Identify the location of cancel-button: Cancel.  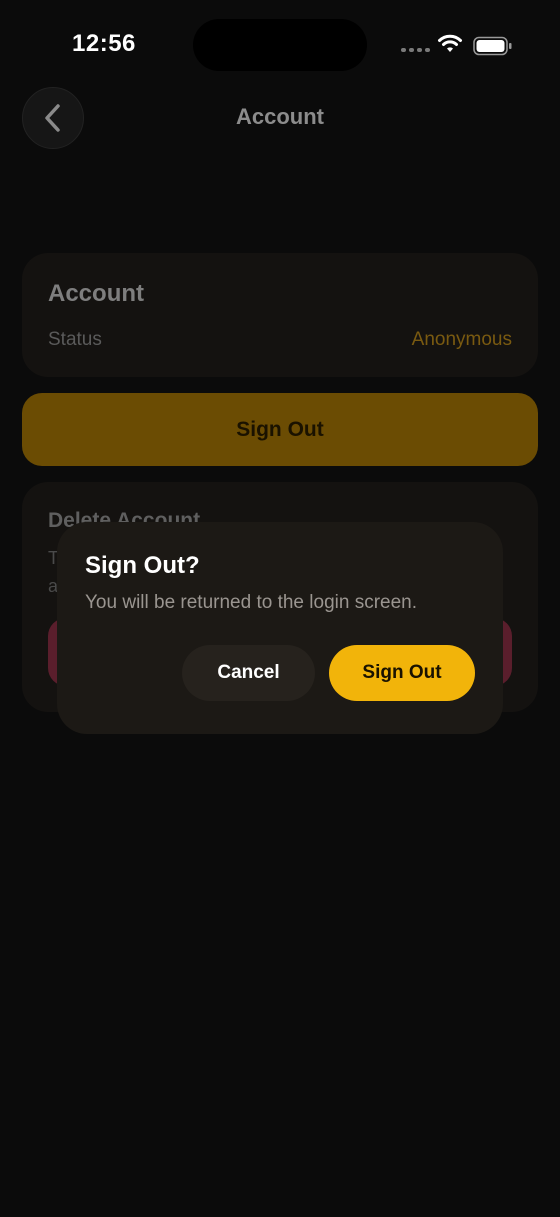
(248, 673).